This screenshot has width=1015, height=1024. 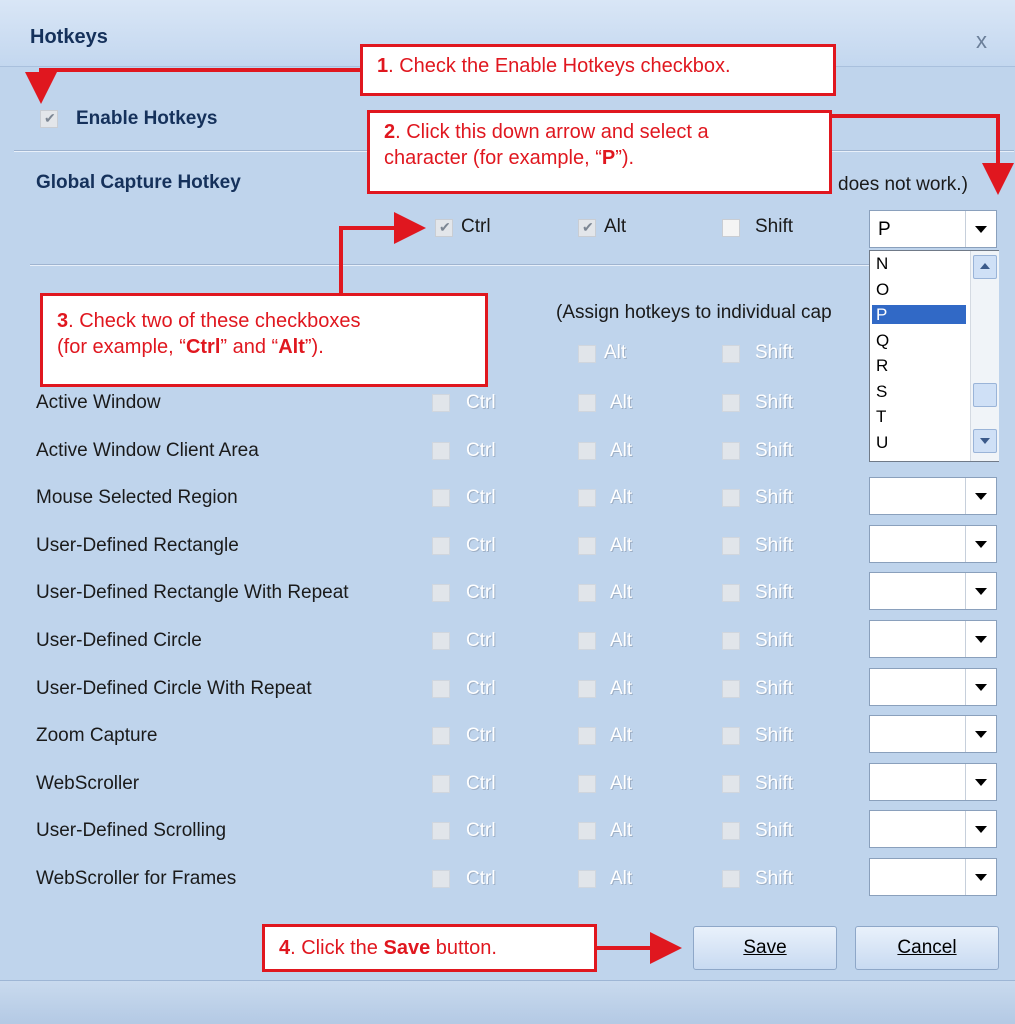 What do you see at coordinates (985, 267) in the screenshot?
I see `scroll-up-icon` at bounding box center [985, 267].